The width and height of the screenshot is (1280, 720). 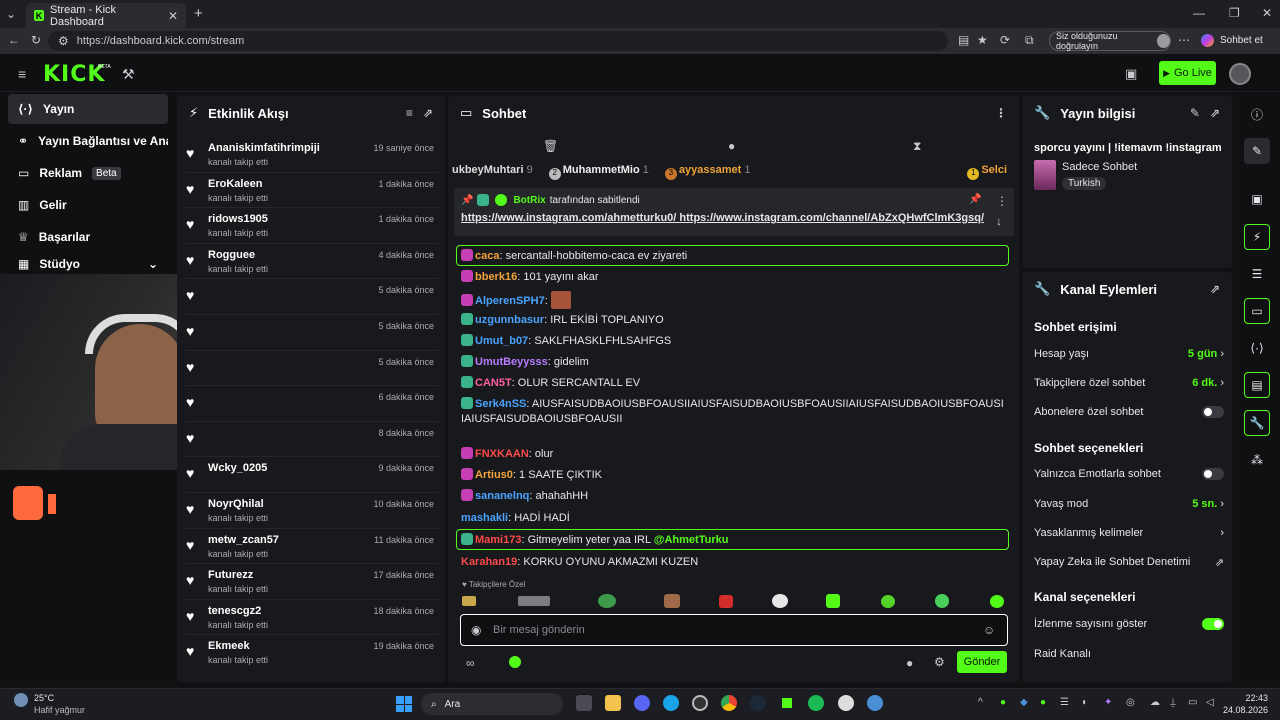 I want to click on activity-name: Futurezz, so click(x=230, y=575).